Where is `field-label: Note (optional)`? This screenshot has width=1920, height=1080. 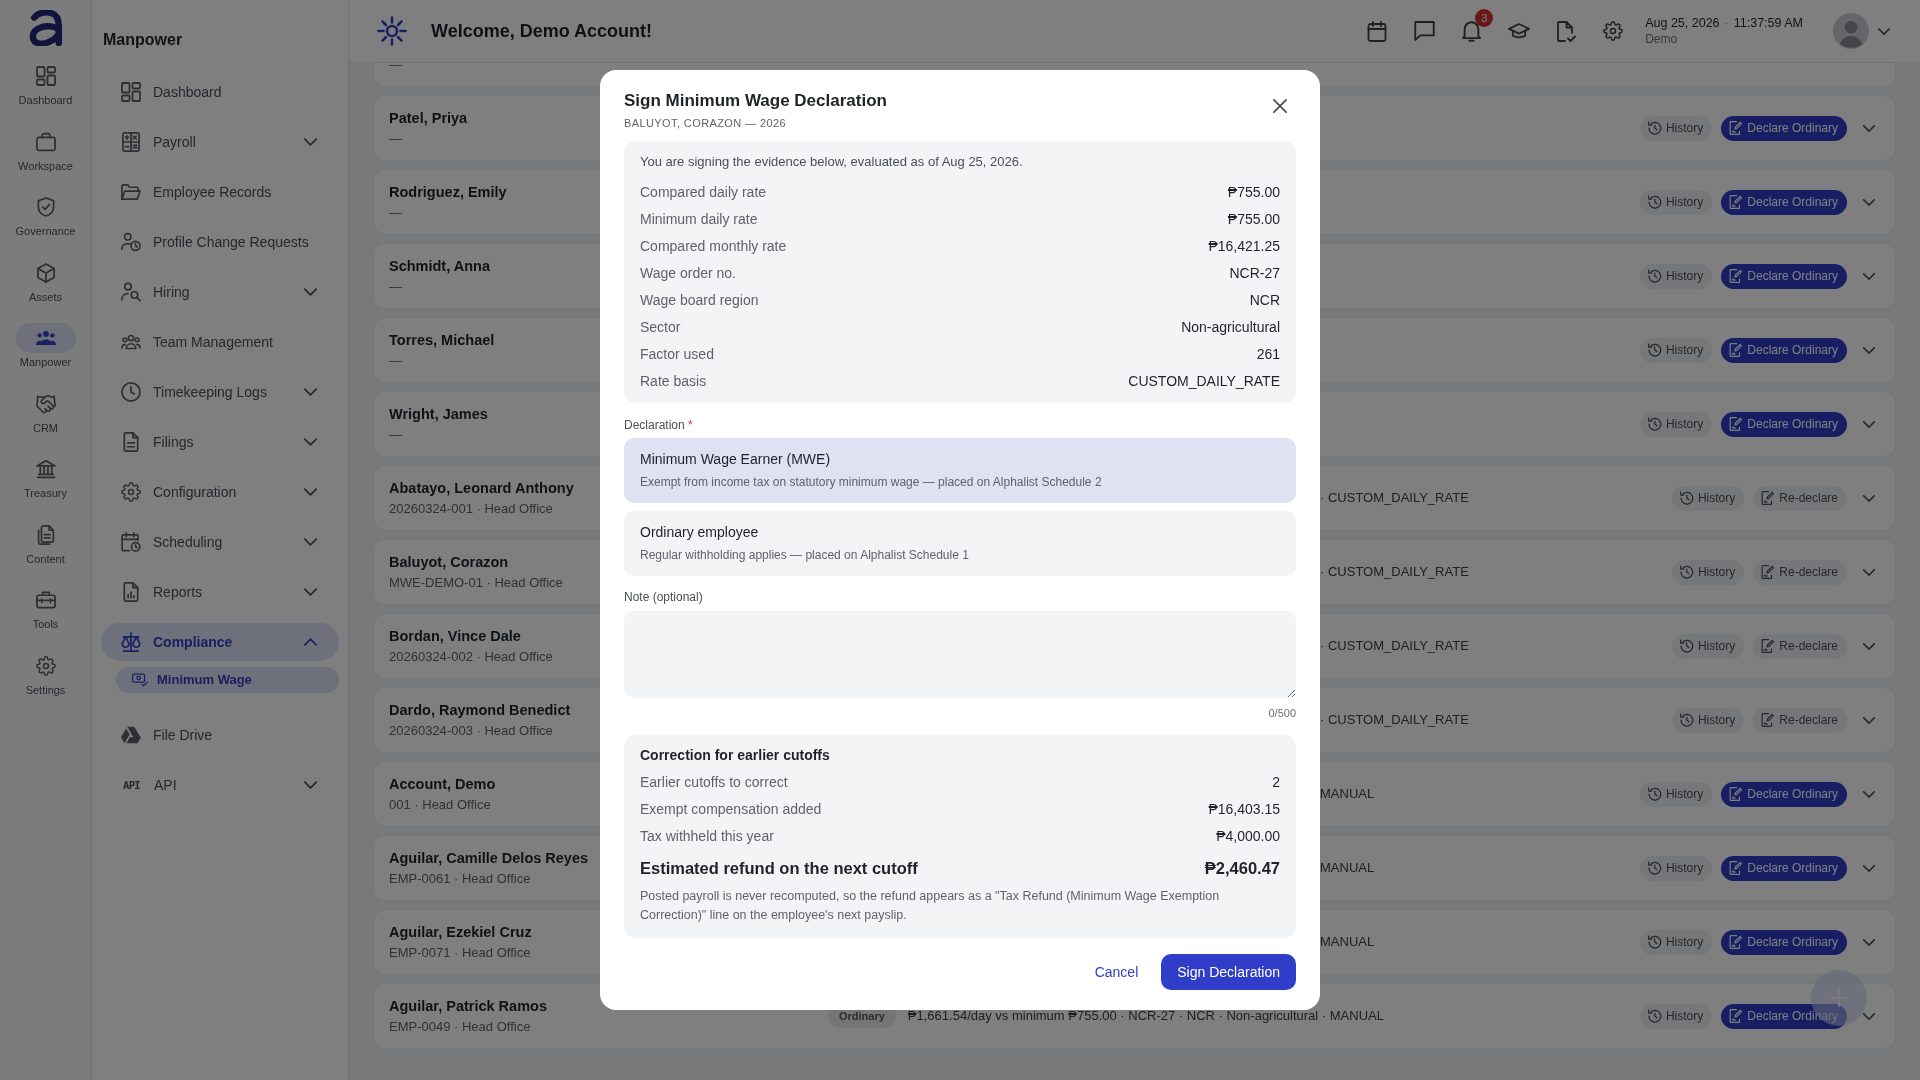
field-label: Note (optional) is located at coordinates (663, 597).